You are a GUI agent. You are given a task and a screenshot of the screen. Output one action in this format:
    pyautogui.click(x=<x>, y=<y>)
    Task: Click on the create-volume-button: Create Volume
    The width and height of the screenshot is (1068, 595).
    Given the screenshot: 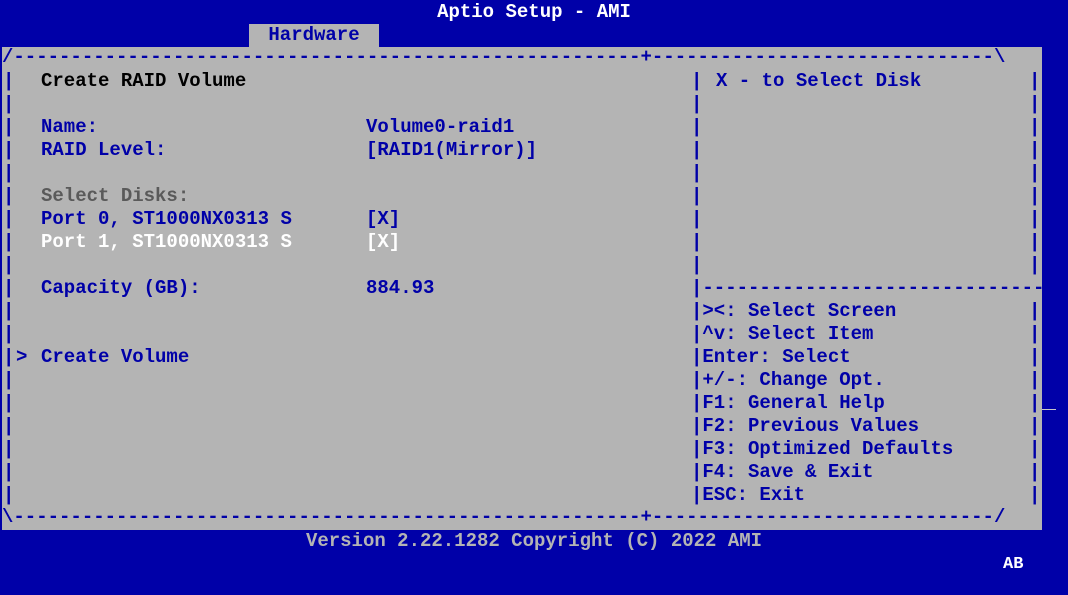 What is the action you would take?
    pyautogui.click(x=115, y=357)
    